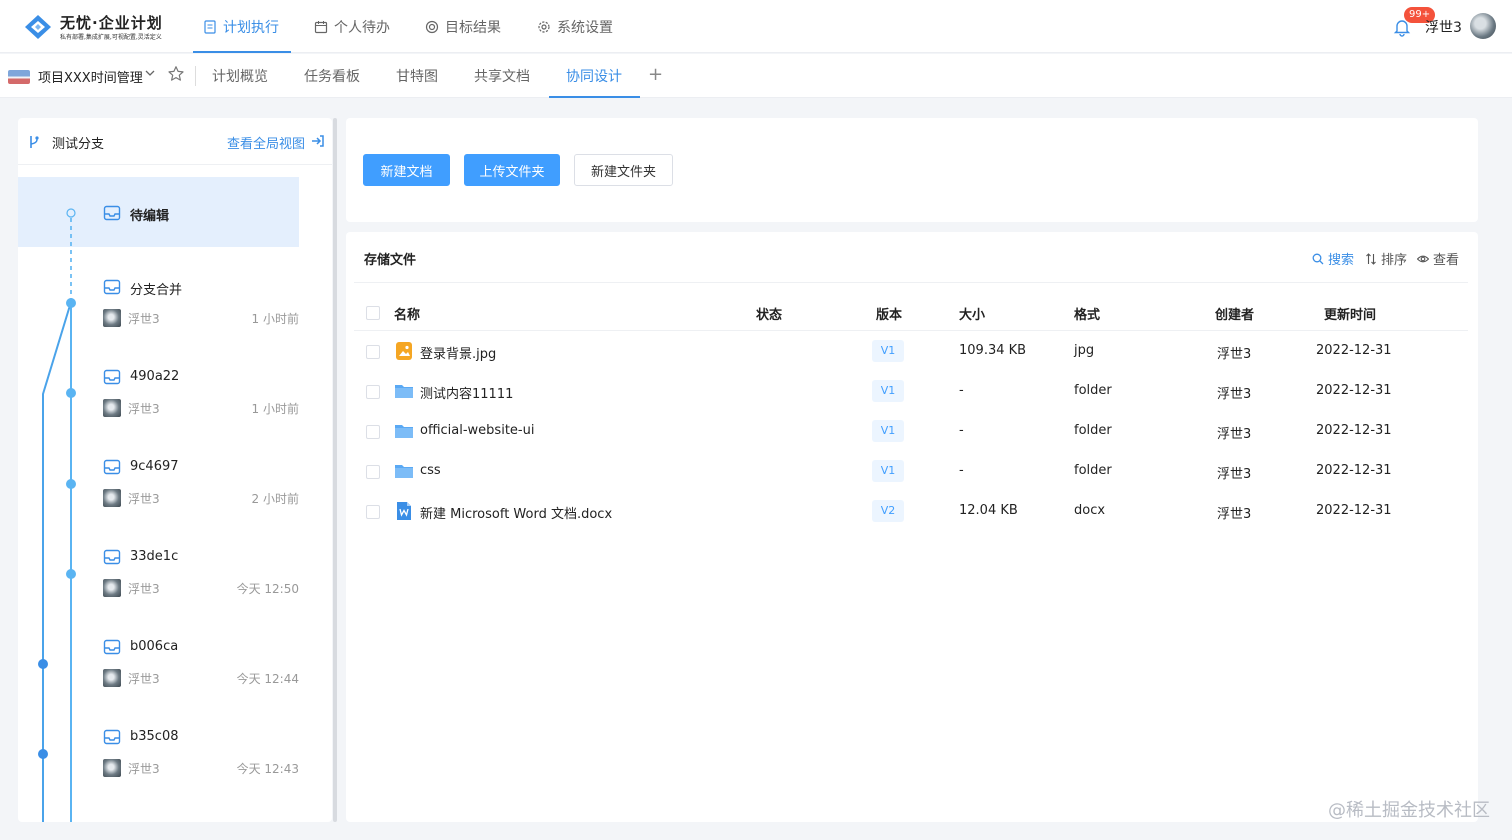  Describe the element at coordinates (1234, 313) in the screenshot. I see `col-creator: 创建者` at that location.